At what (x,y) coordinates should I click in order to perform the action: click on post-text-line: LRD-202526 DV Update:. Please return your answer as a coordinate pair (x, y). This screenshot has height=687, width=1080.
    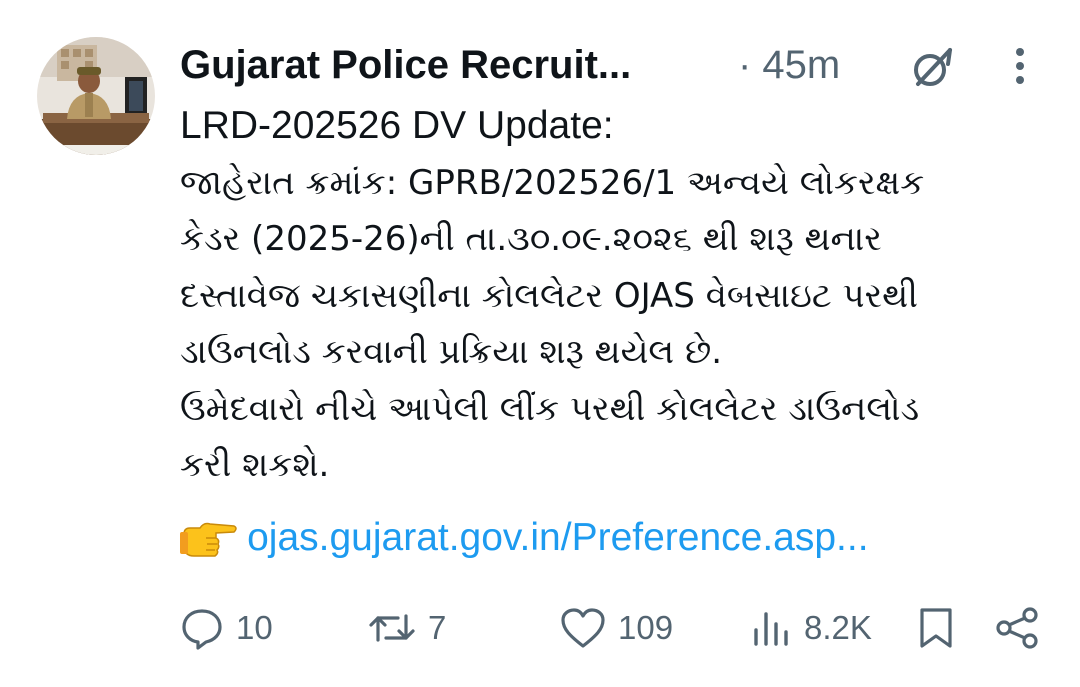
    Looking at the image, I should click on (397, 125).